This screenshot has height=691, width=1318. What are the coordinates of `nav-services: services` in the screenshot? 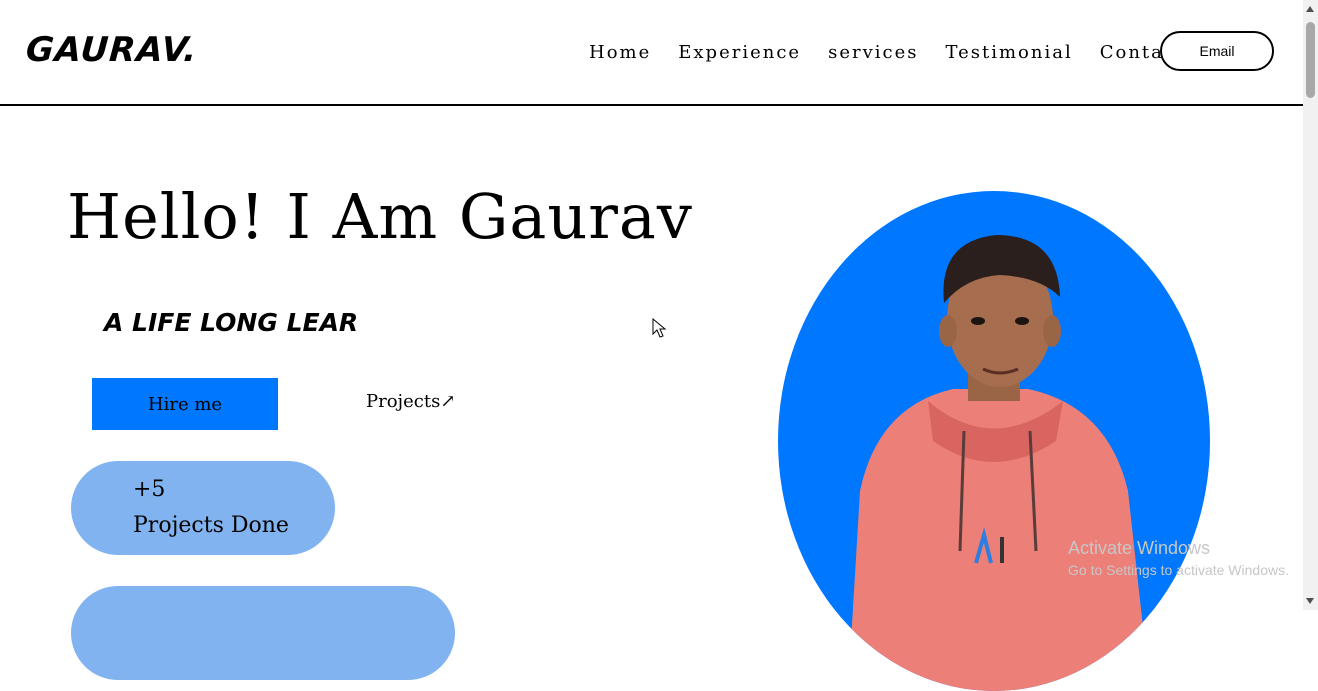 It's located at (873, 52).